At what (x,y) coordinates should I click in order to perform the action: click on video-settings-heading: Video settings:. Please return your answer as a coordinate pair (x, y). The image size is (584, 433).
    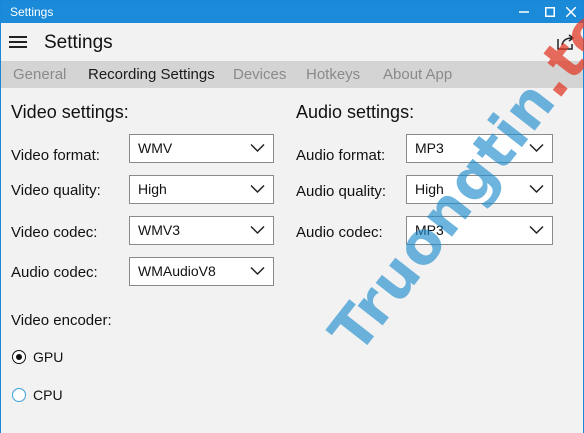
    Looking at the image, I should click on (70, 112).